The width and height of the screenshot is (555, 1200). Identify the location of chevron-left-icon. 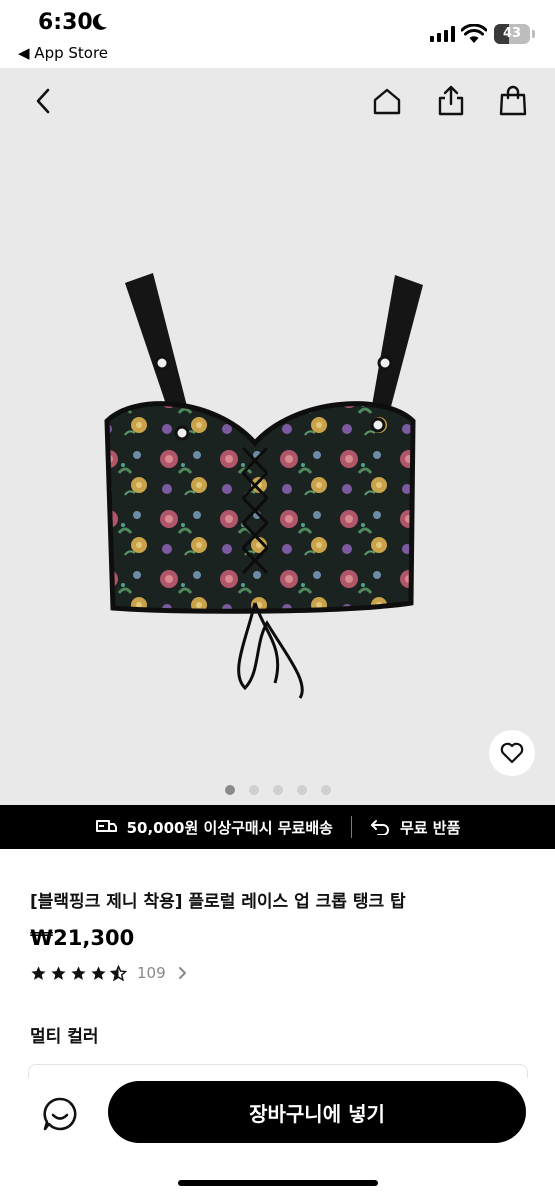
(43, 101).